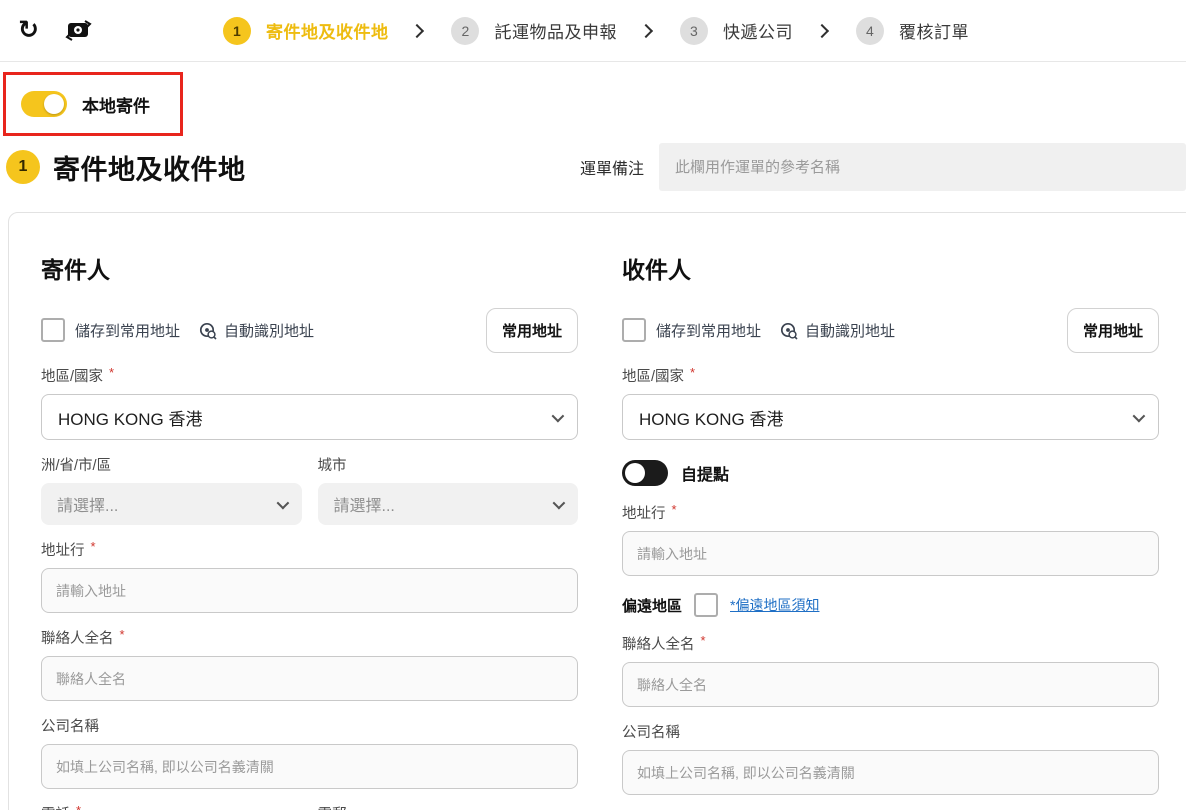  I want to click on step-3-label: 快遞公司, so click(757, 32).